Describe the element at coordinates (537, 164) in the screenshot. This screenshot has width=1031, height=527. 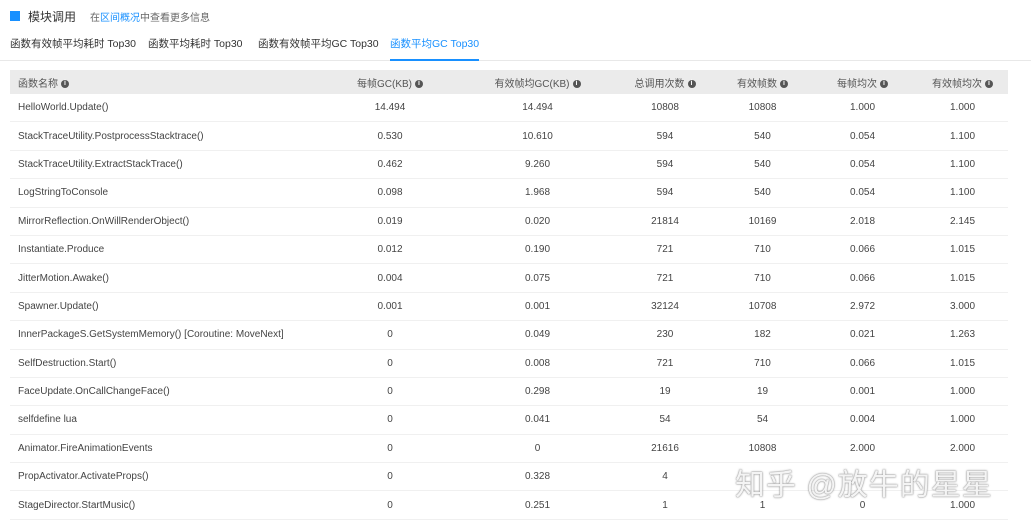
I see `valid-frame-avg-gc-cell: 9.260` at that location.